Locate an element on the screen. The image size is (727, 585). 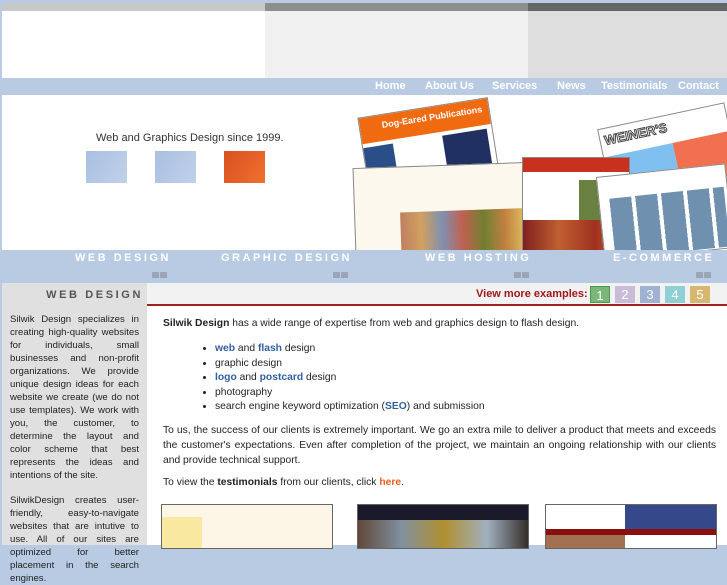
postcard-link: postcard is located at coordinates (282, 377).